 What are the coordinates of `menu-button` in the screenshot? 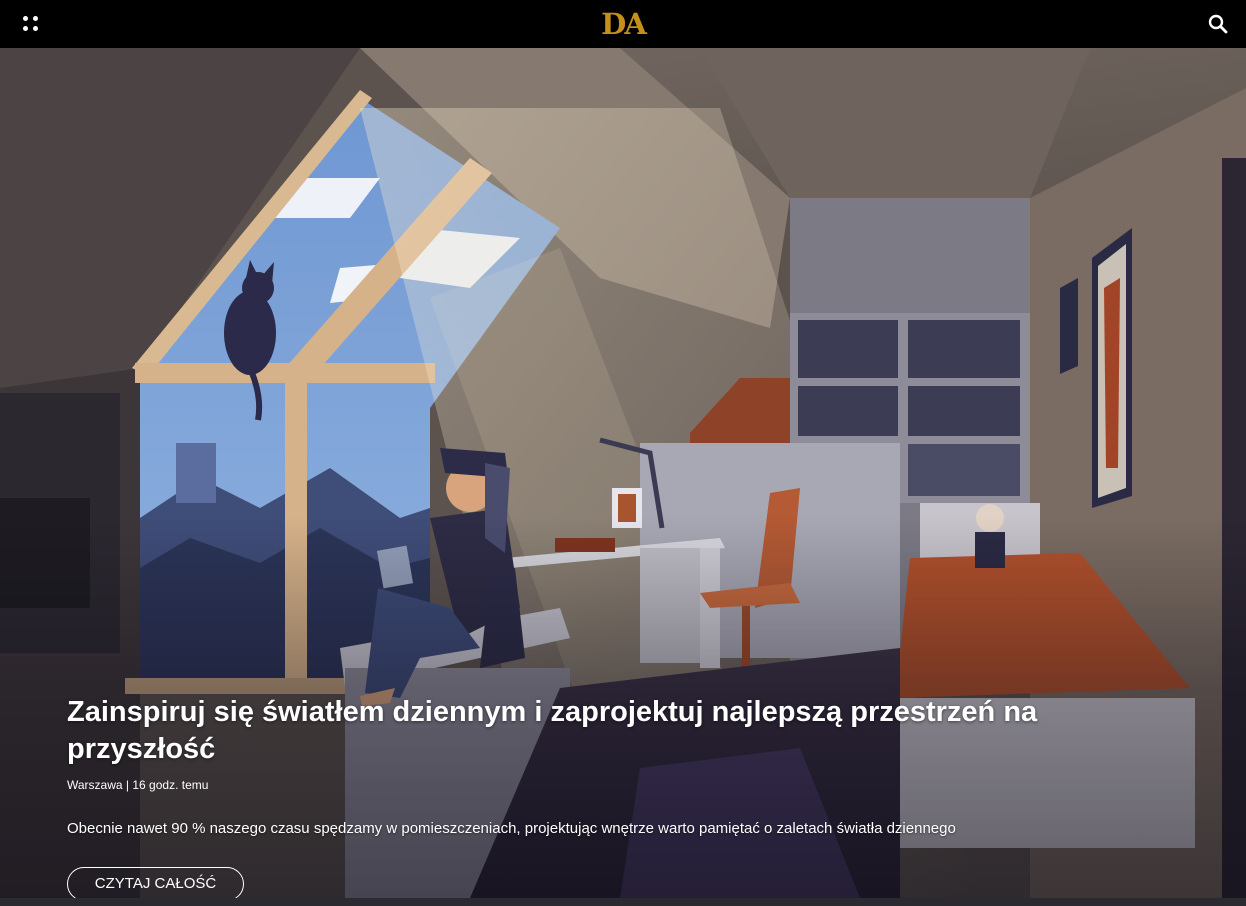 It's located at (32, 24).